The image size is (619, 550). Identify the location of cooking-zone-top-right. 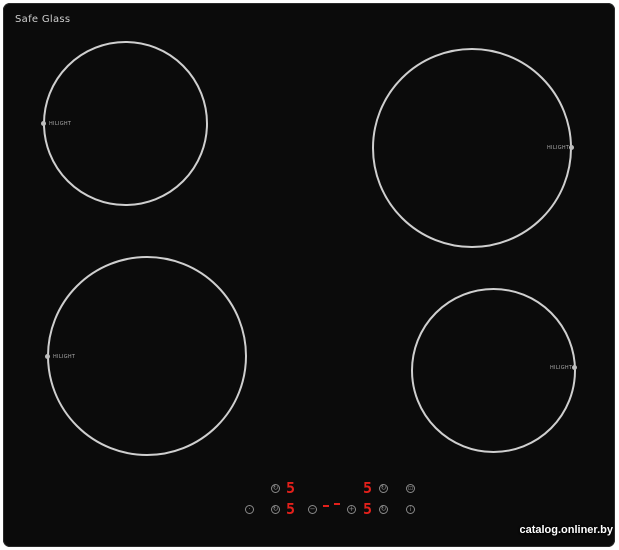
(472, 148).